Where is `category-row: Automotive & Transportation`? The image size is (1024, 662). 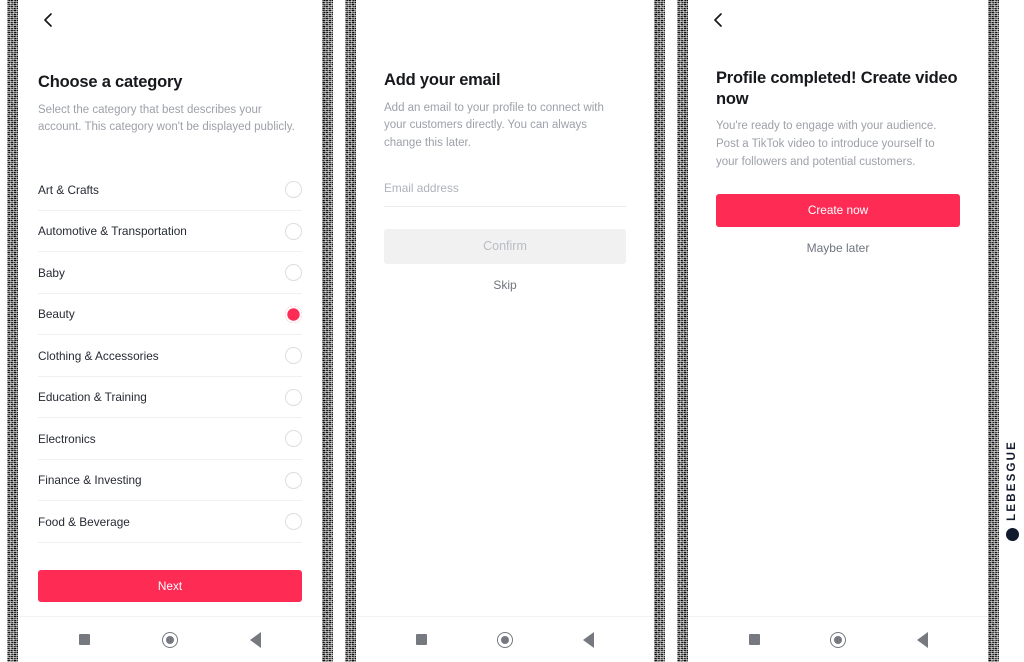 category-row: Automotive & Transportation is located at coordinates (170, 232).